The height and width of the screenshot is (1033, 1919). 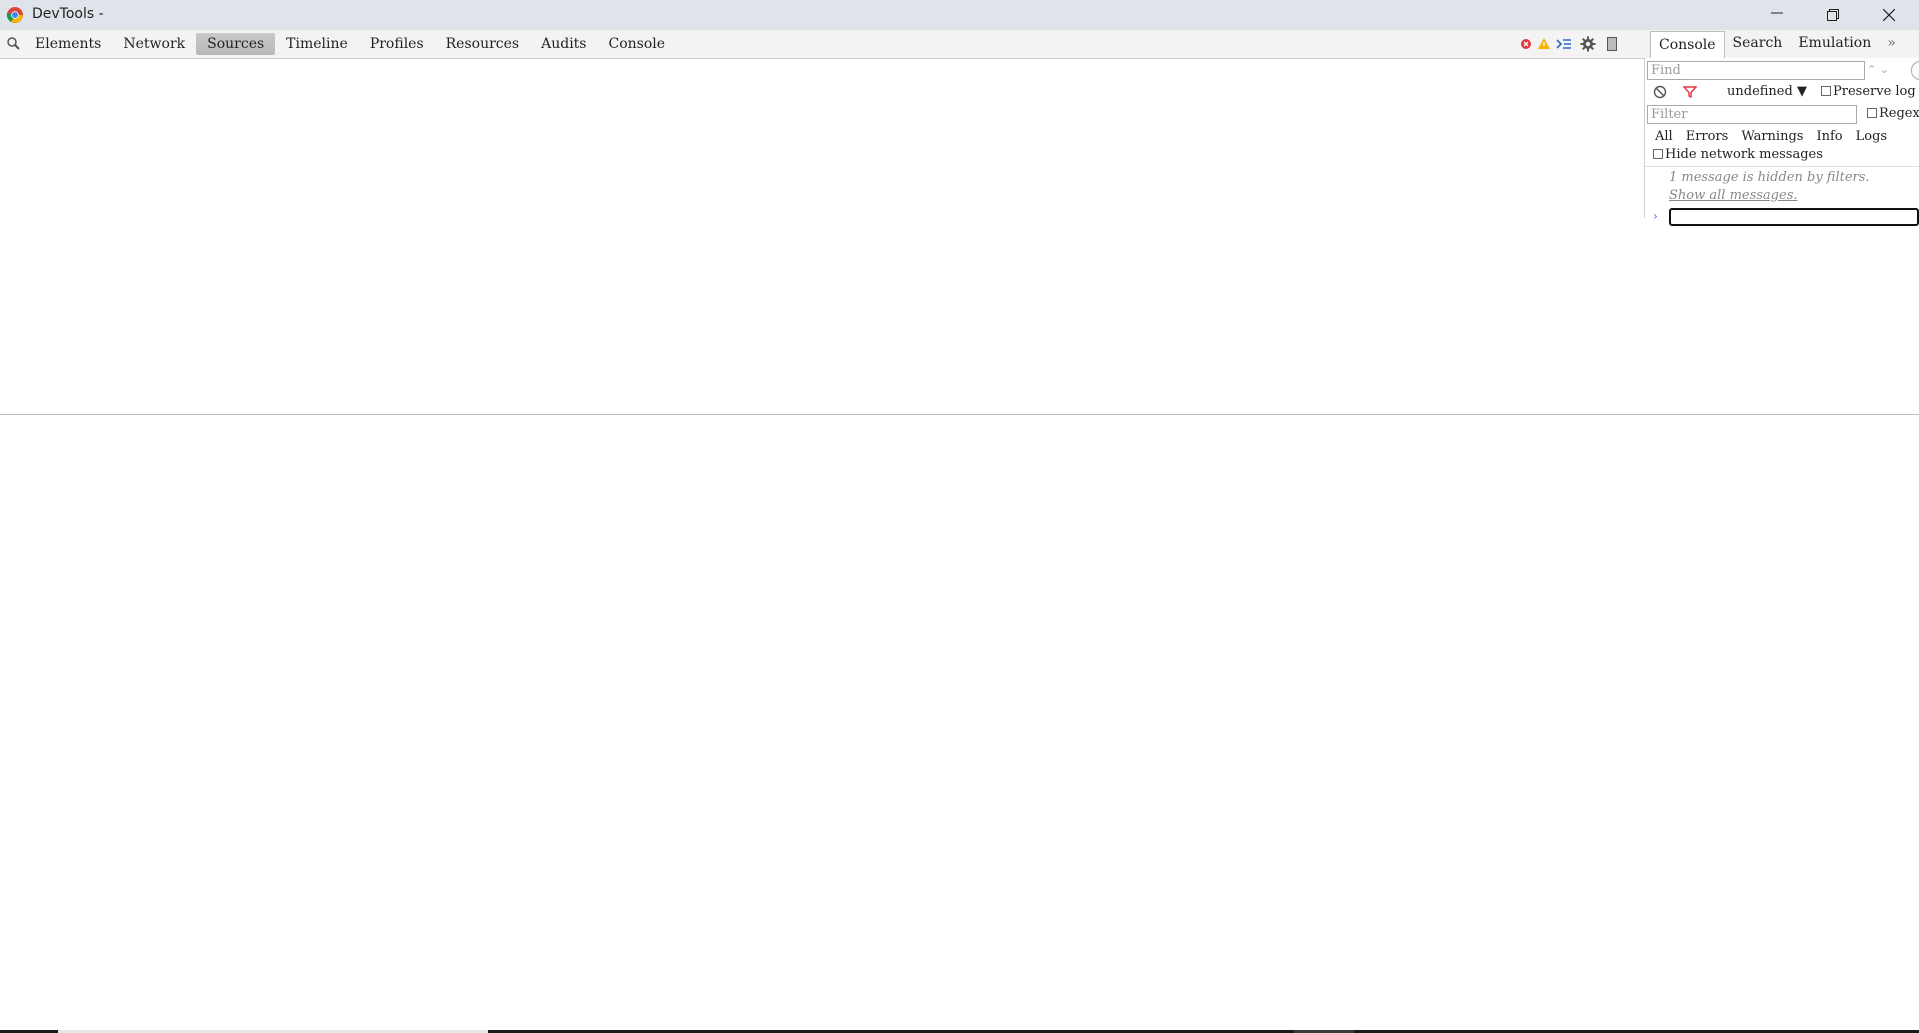 I want to click on hidden-messages-notice: 1 message is hidden by filters., so click(x=1769, y=177).